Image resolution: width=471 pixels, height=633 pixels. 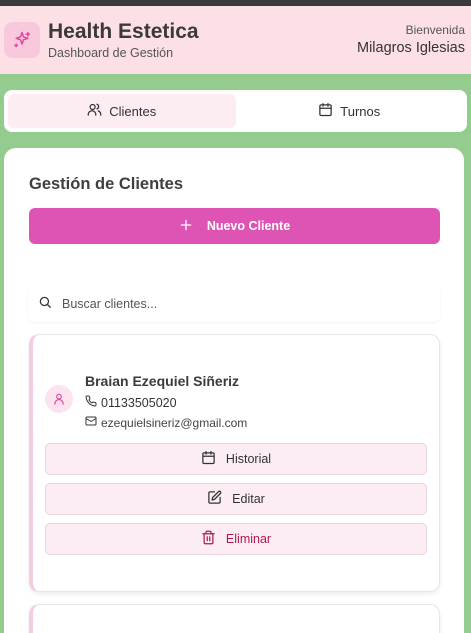 I want to click on new-client-button: Nuevo Cliente, so click(x=234, y=226).